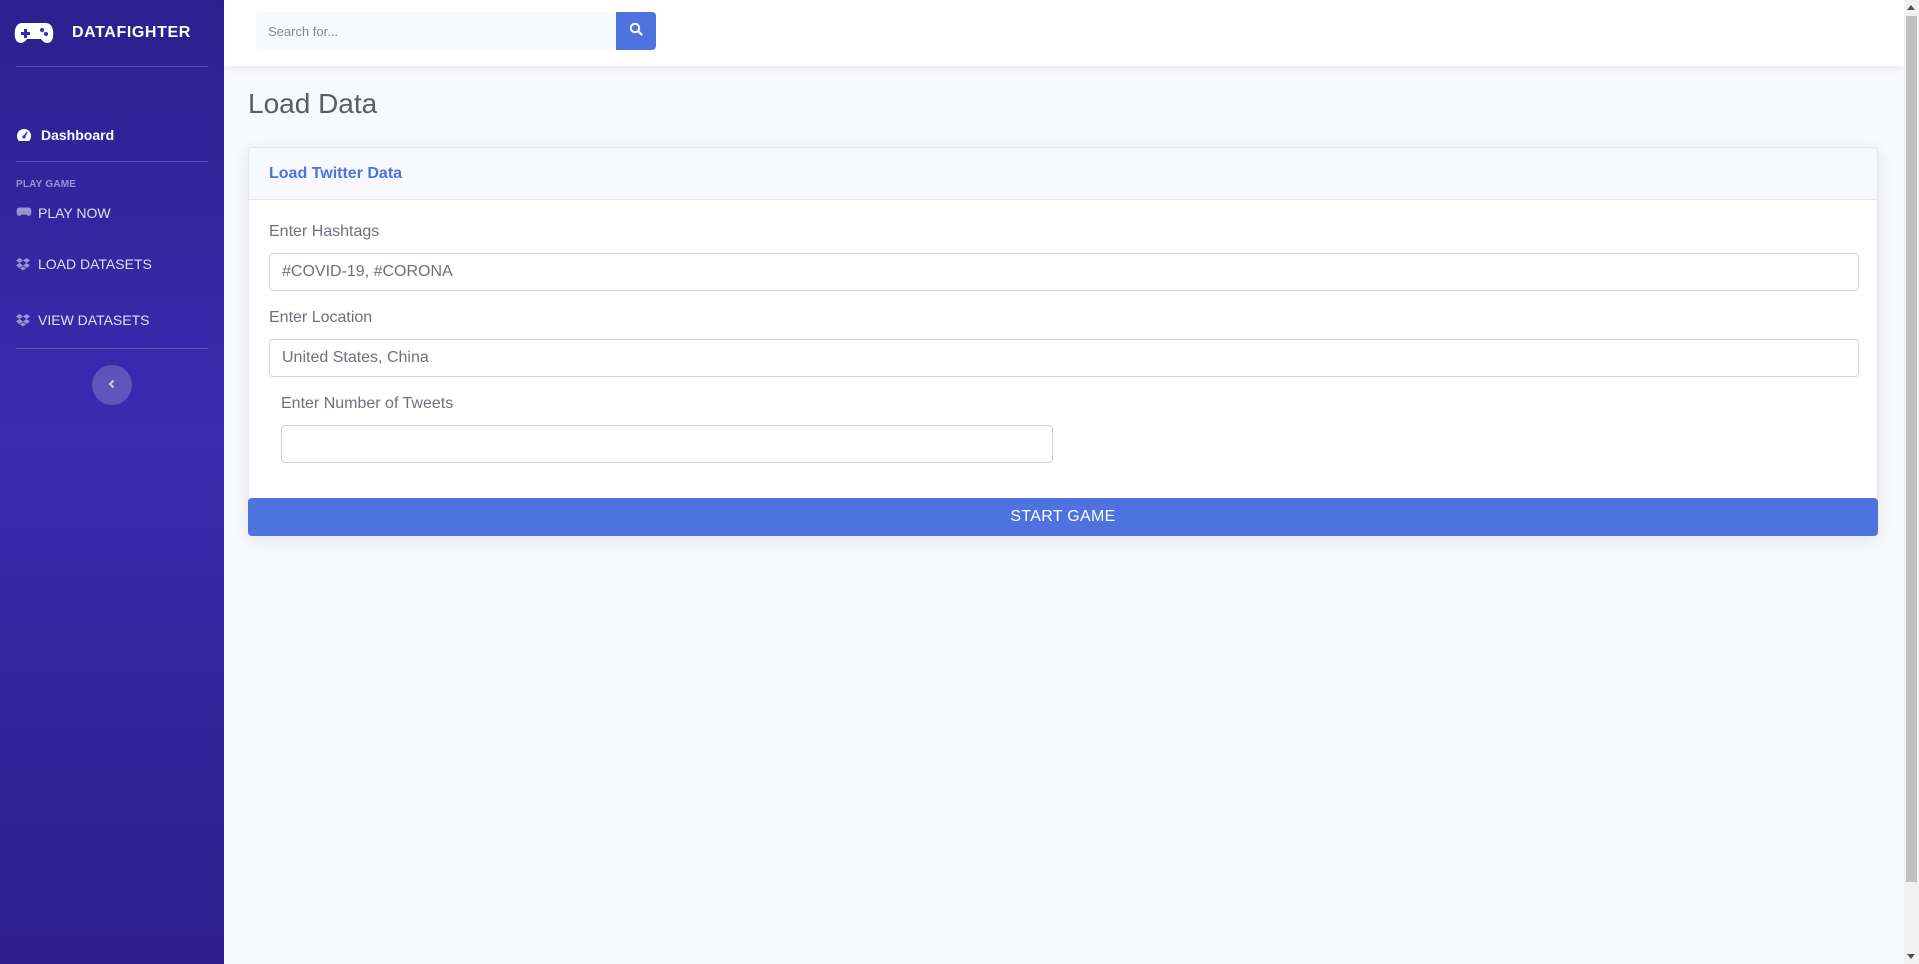 The width and height of the screenshot is (1919, 964). What do you see at coordinates (321, 317) in the screenshot?
I see `location-label: Enter Location` at bounding box center [321, 317].